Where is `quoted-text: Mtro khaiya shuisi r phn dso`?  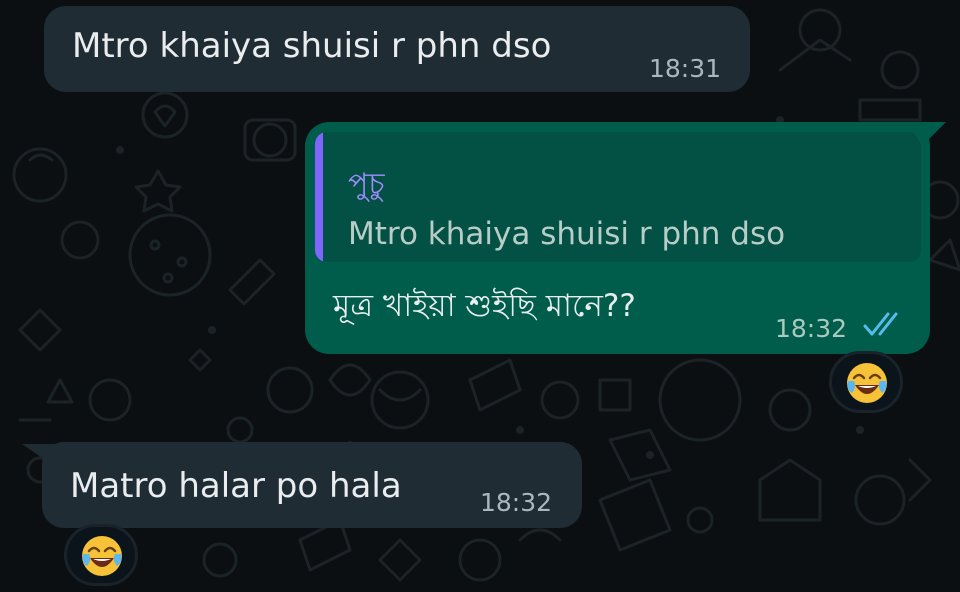 quoted-text: Mtro khaiya shuisi r phn dso is located at coordinates (567, 234).